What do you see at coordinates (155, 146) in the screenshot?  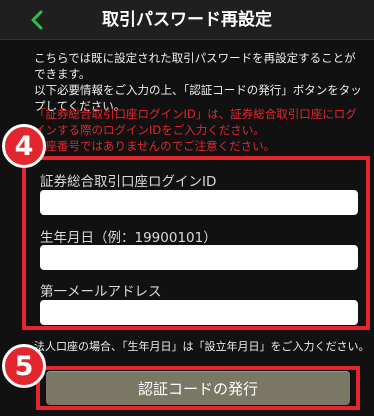 I see `warning-line-2: 口座番号ではありませんのでご注意ください。` at bounding box center [155, 146].